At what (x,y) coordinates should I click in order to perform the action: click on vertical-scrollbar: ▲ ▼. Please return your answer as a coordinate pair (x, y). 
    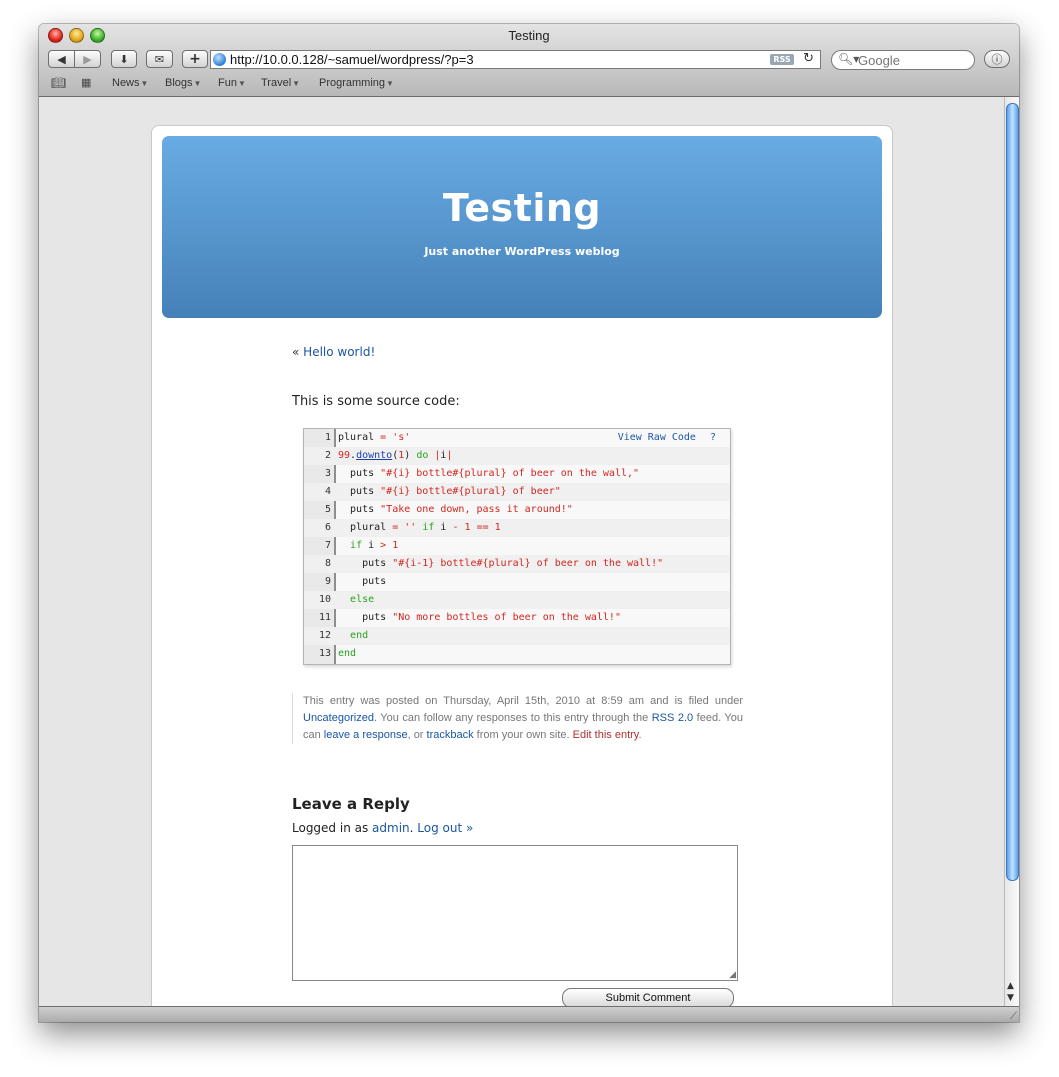
    Looking at the image, I should click on (1011, 551).